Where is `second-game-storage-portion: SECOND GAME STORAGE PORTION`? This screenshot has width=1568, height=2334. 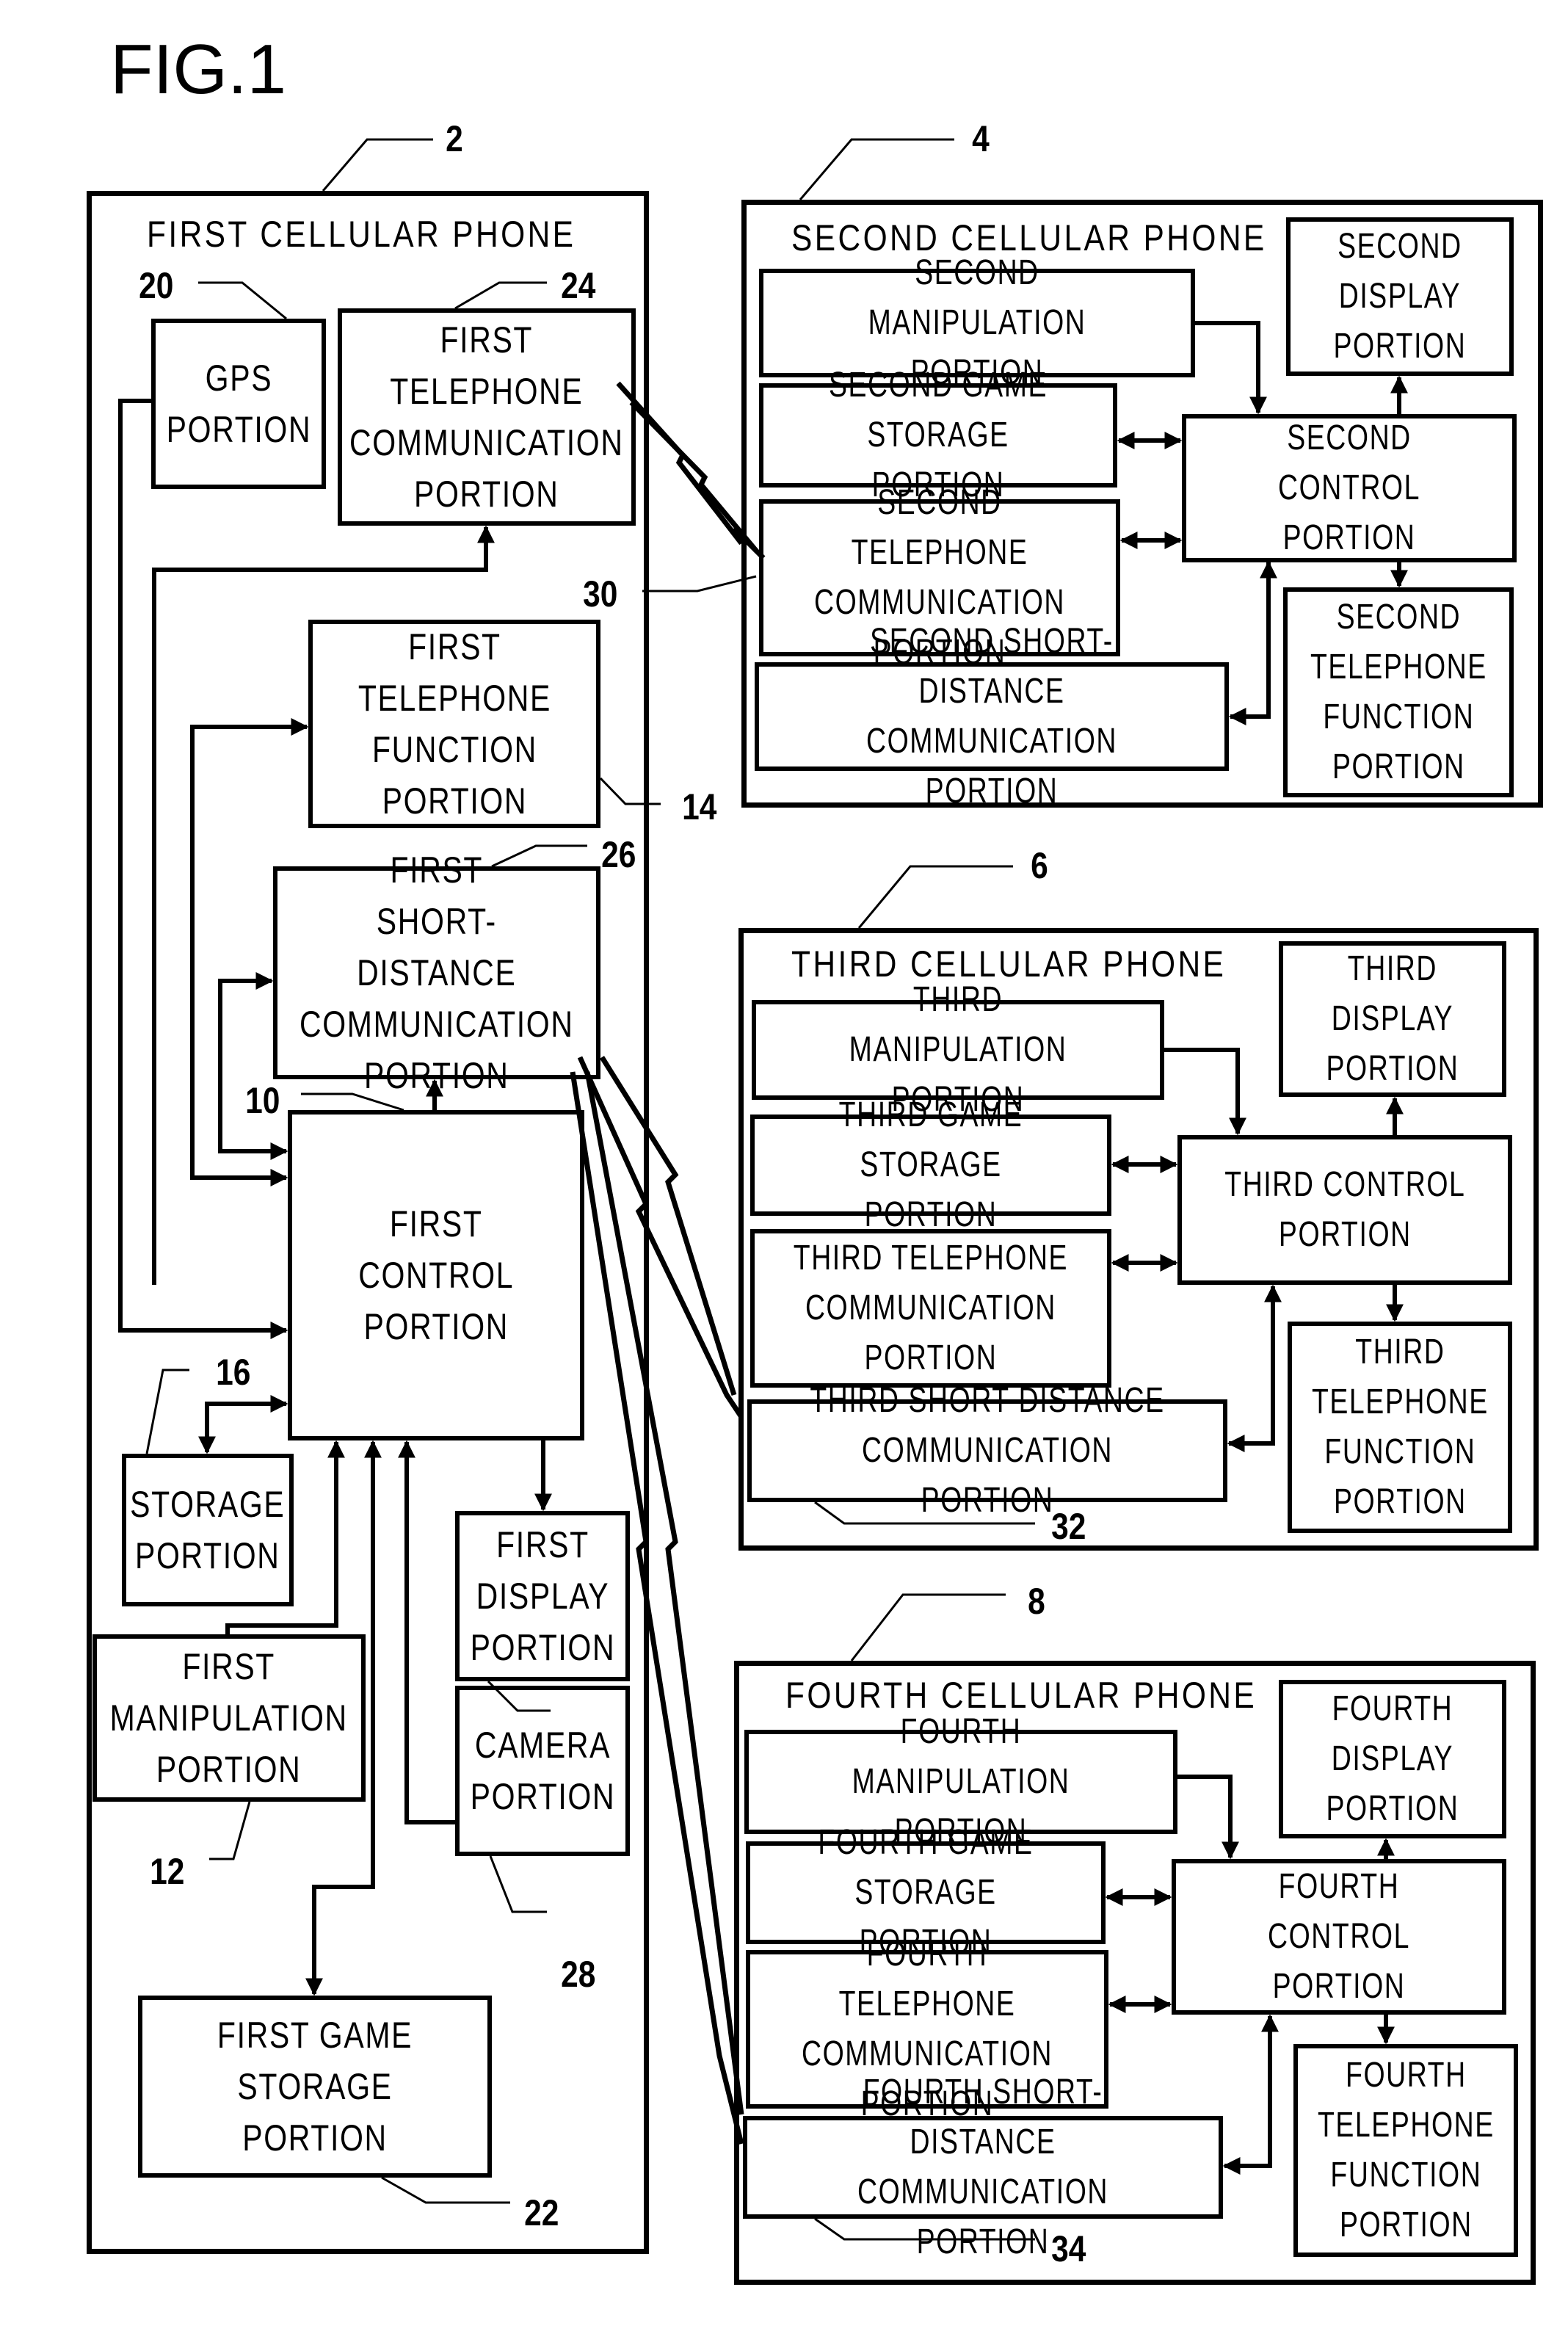 second-game-storage-portion: SECOND GAME STORAGE PORTION is located at coordinates (938, 435).